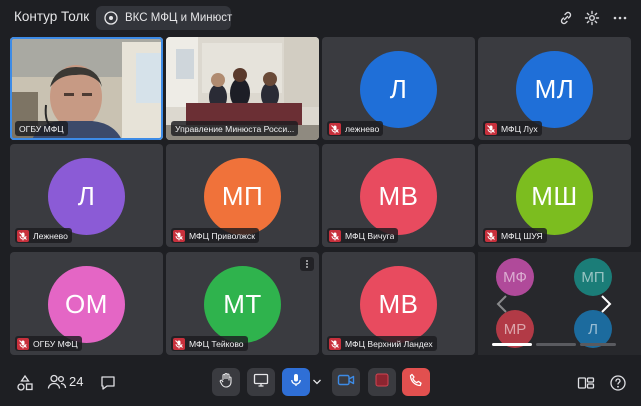  I want to click on participant-avatar: МЛ, so click(554, 89).